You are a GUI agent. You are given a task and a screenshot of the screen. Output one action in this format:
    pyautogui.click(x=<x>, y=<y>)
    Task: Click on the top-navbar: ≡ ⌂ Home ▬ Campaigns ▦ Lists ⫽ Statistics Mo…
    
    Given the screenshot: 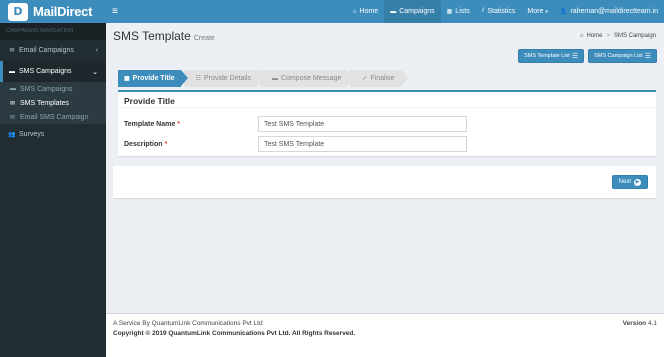 What is the action you would take?
    pyautogui.click(x=385, y=11)
    